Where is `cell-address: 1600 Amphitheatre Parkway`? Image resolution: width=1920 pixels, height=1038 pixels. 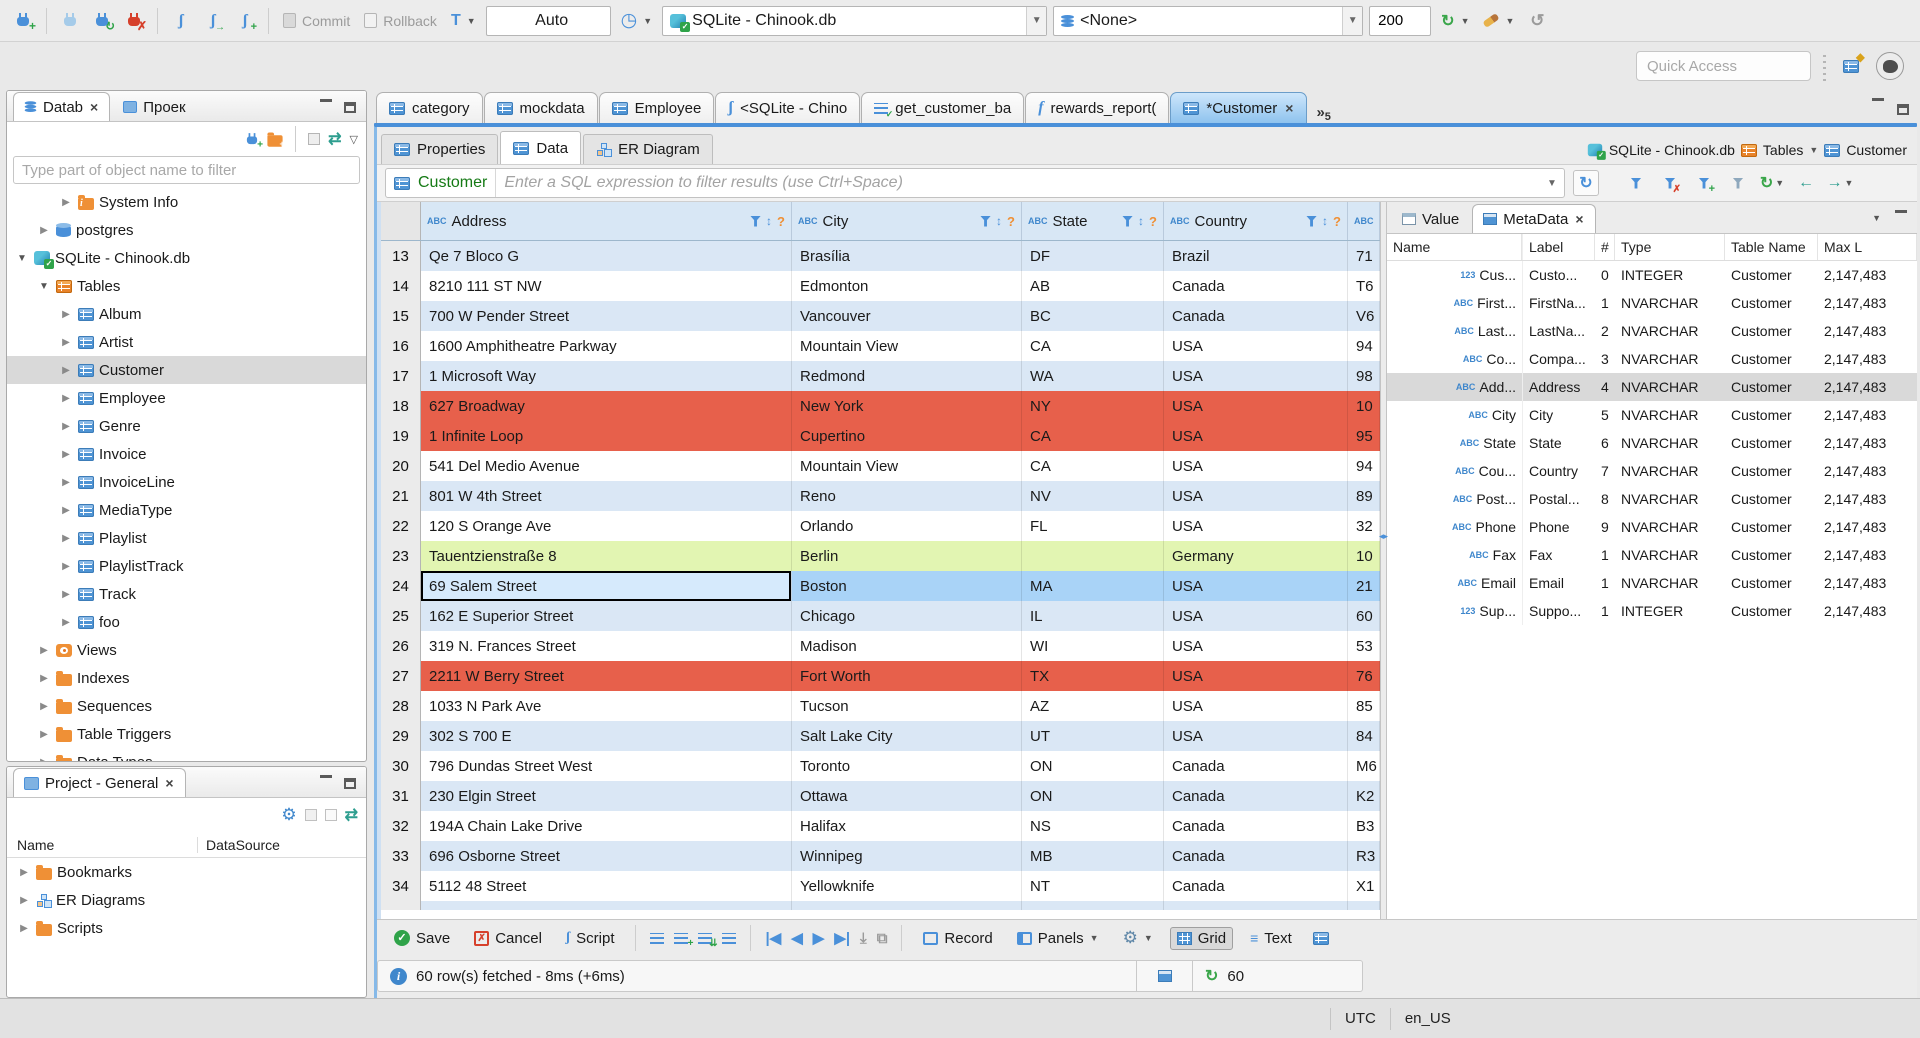
cell-address: 1600 Amphitheatre Parkway is located at coordinates (606, 346).